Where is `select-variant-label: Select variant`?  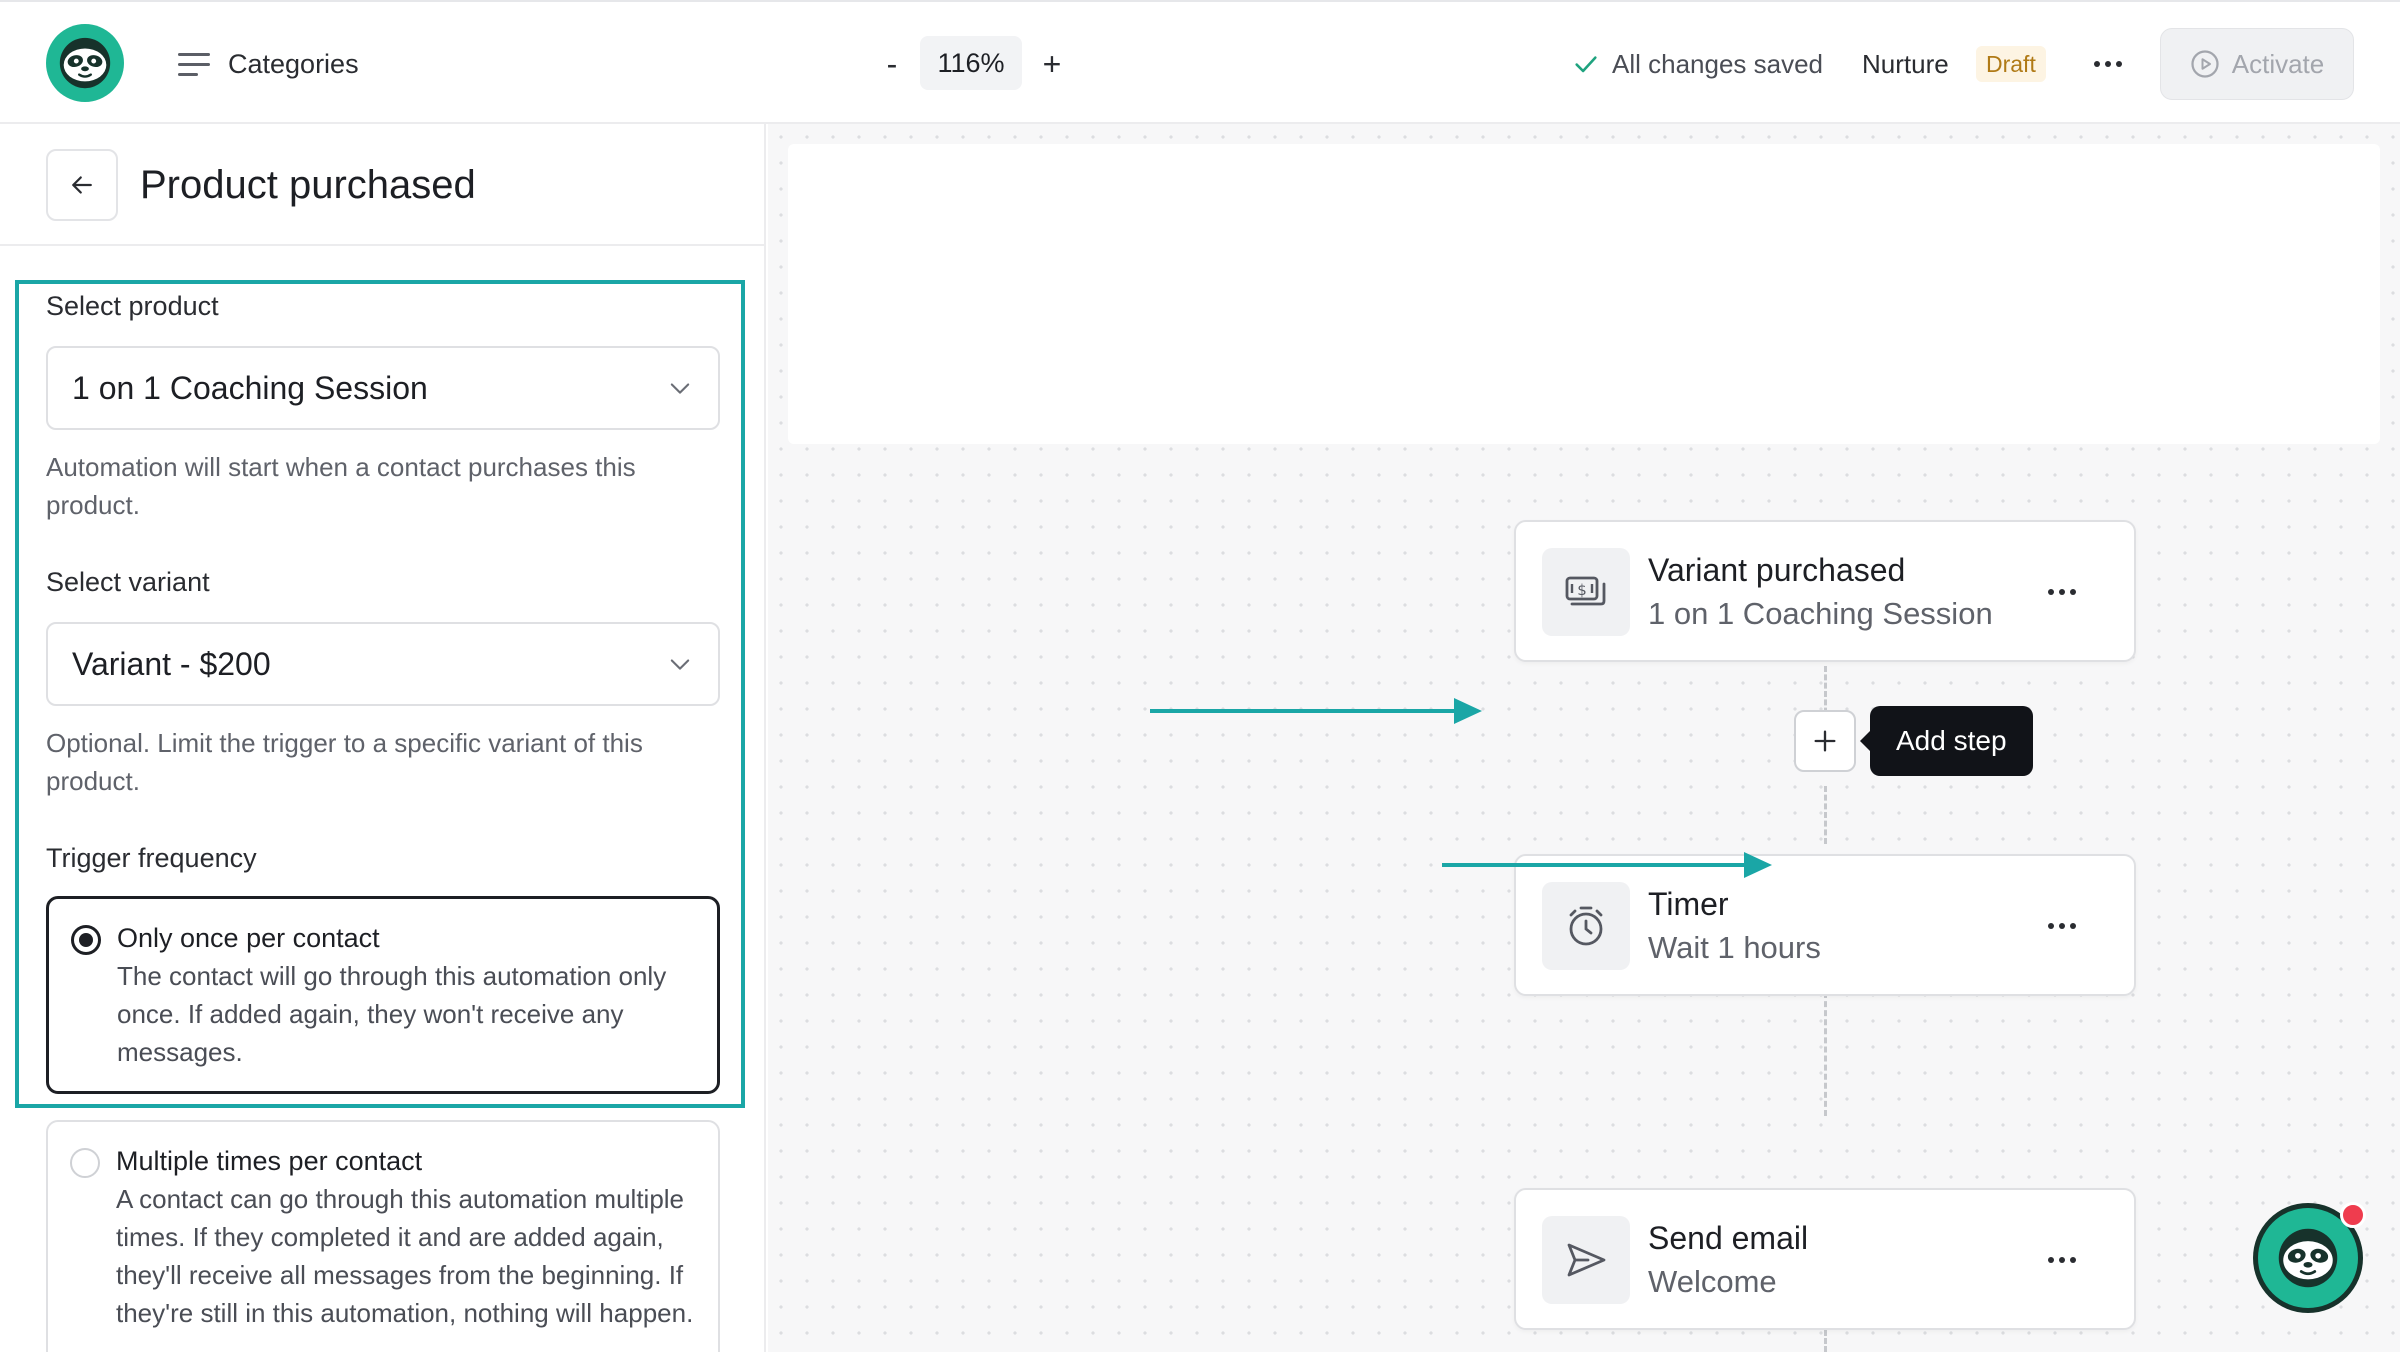
select-variant-label: Select variant is located at coordinates (128, 582).